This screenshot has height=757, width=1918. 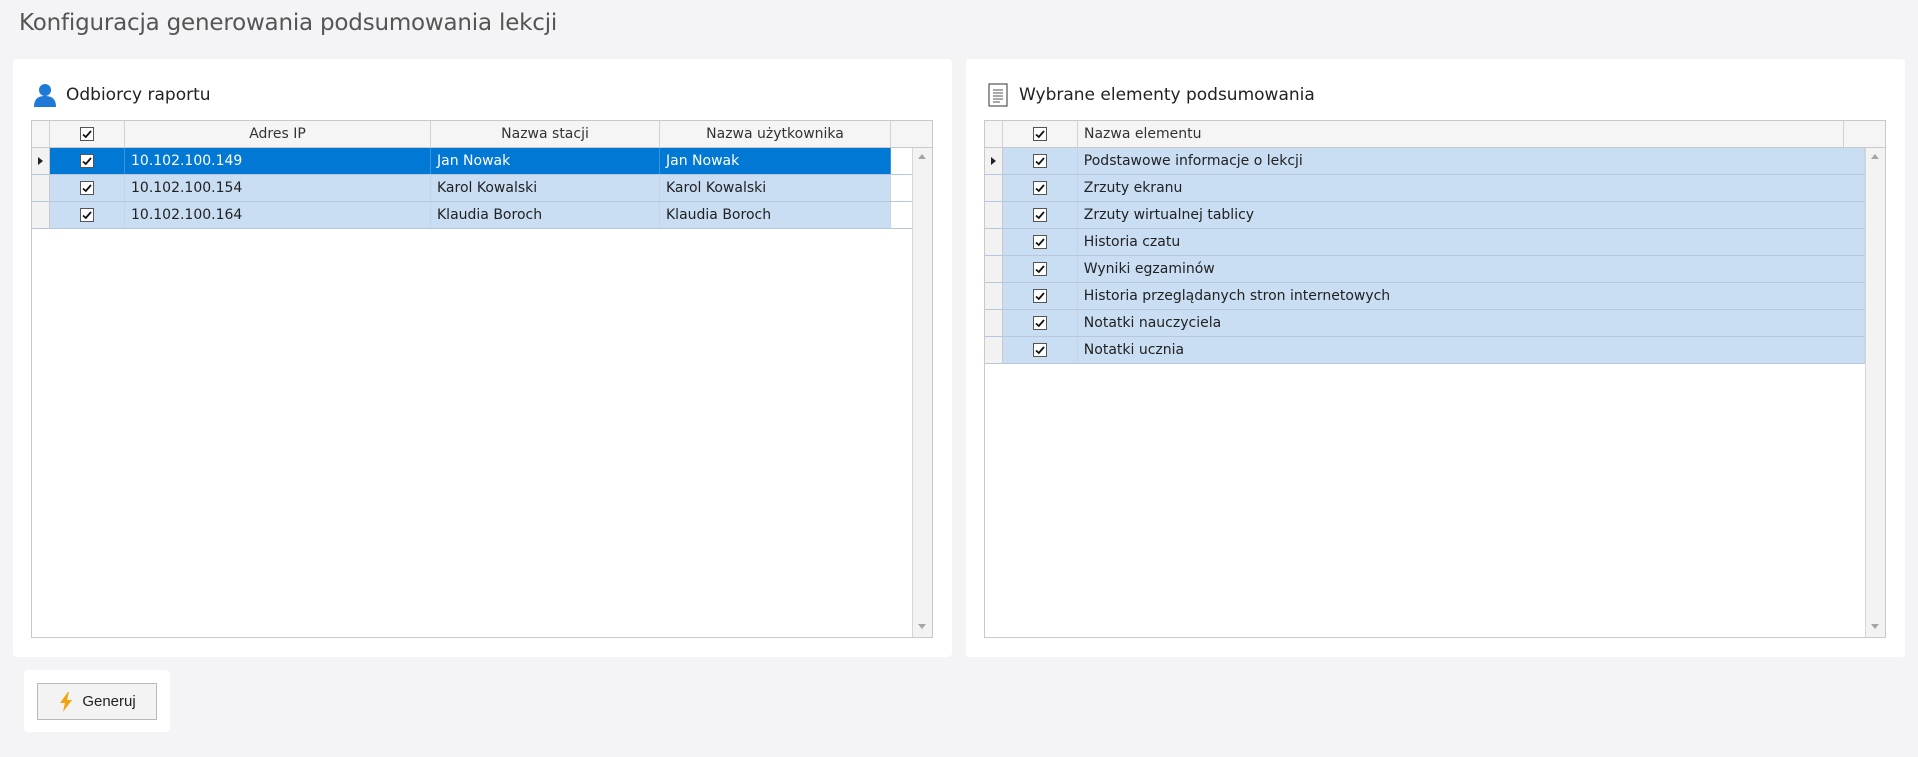 I want to click on generate-button-label: Generuj, so click(x=109, y=701).